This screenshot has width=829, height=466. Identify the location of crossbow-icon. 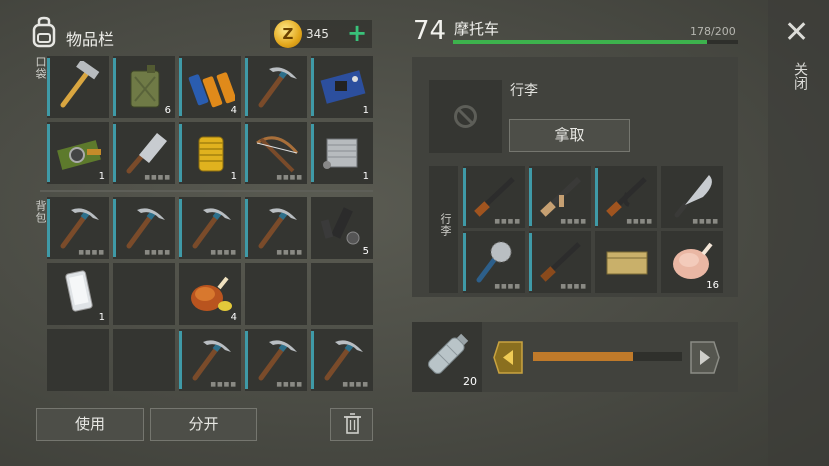
(277, 154).